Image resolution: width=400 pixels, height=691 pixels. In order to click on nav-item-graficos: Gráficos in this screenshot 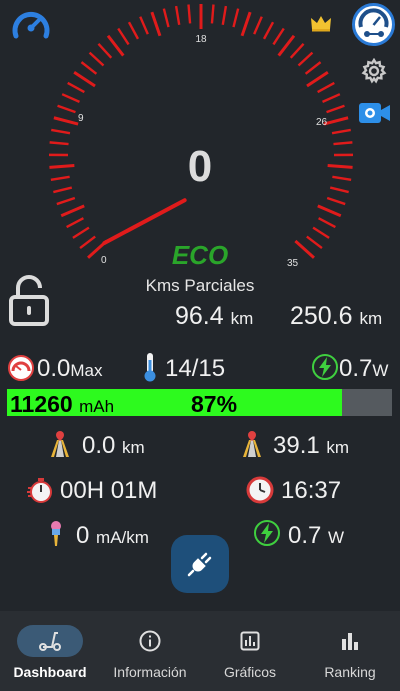, I will do `click(250, 651)`.